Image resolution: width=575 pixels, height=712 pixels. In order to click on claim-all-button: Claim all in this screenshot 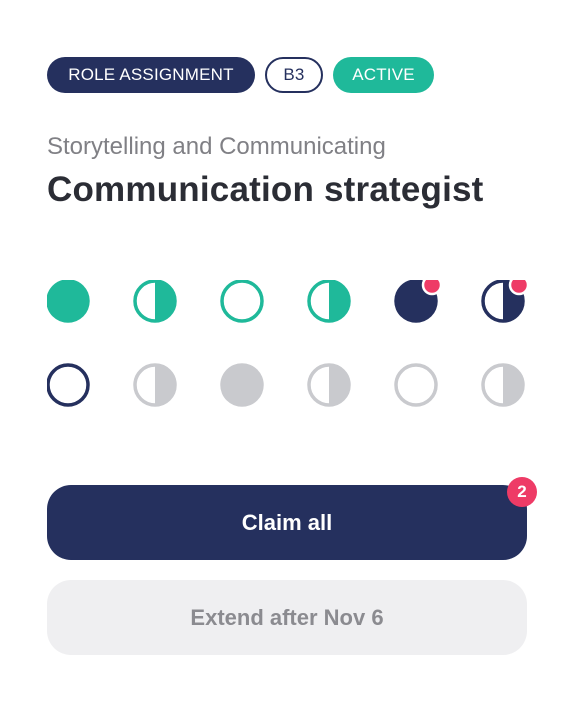, I will do `click(287, 522)`.